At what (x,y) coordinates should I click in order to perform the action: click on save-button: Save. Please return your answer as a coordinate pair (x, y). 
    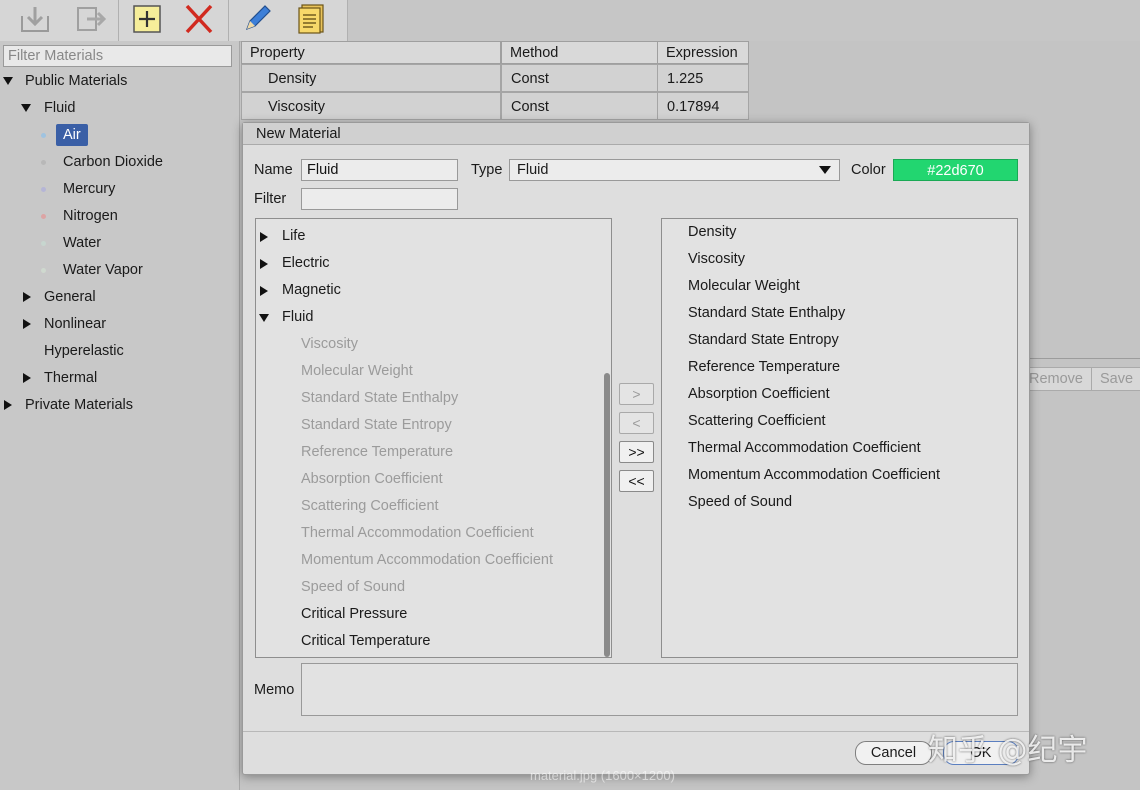
    Looking at the image, I should click on (1115, 379).